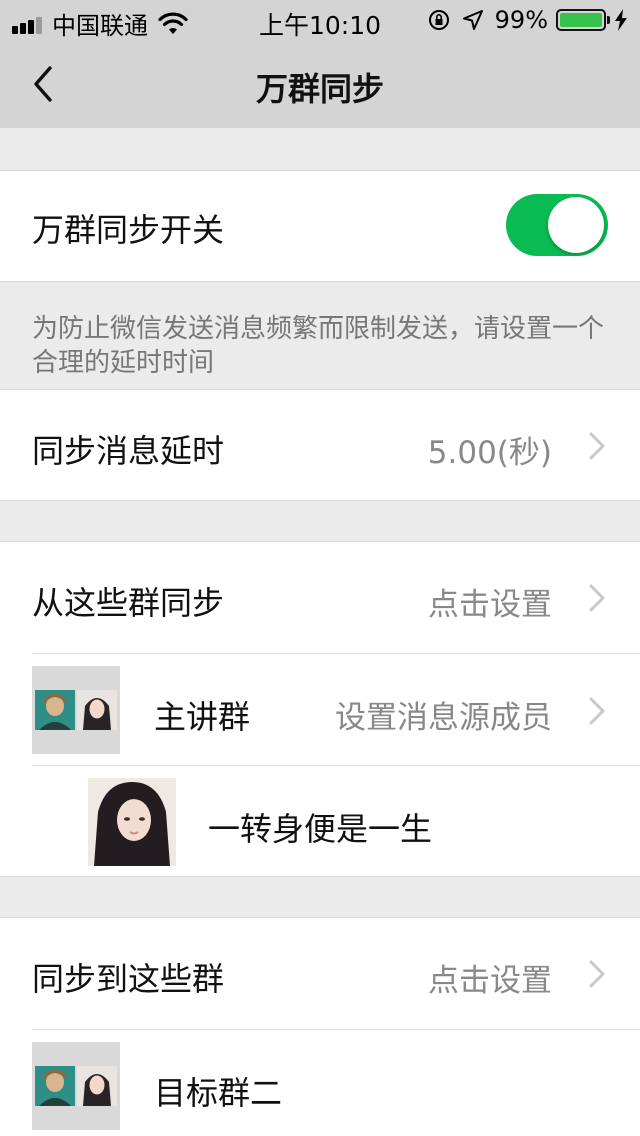  I want to click on charging-bolt-icon, so click(621, 20).